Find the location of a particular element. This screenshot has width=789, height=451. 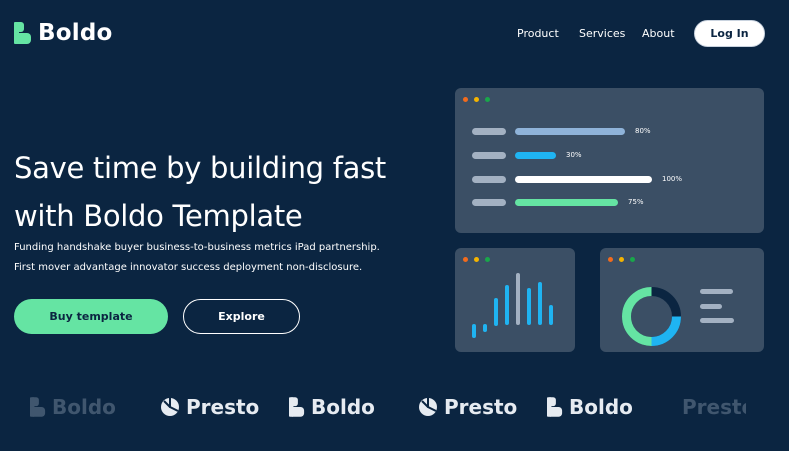

login-button: Log In is located at coordinates (729, 33).